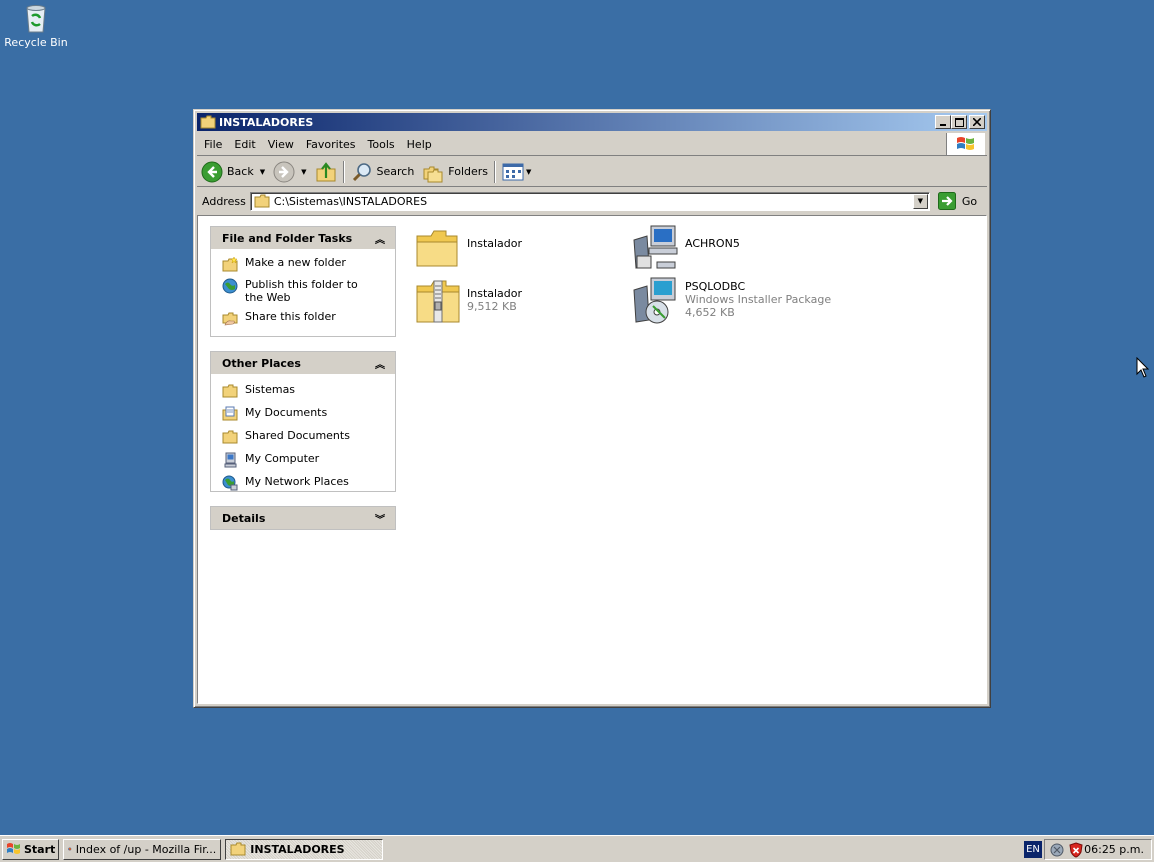 Image resolution: width=1154 pixels, height=862 pixels. Describe the element at coordinates (230, 483) in the screenshot. I see `network-places-icon` at that location.